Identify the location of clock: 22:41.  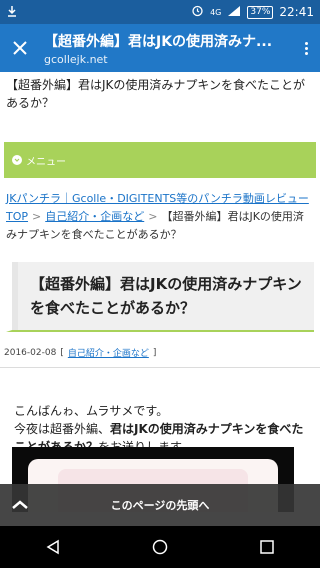
(296, 12).